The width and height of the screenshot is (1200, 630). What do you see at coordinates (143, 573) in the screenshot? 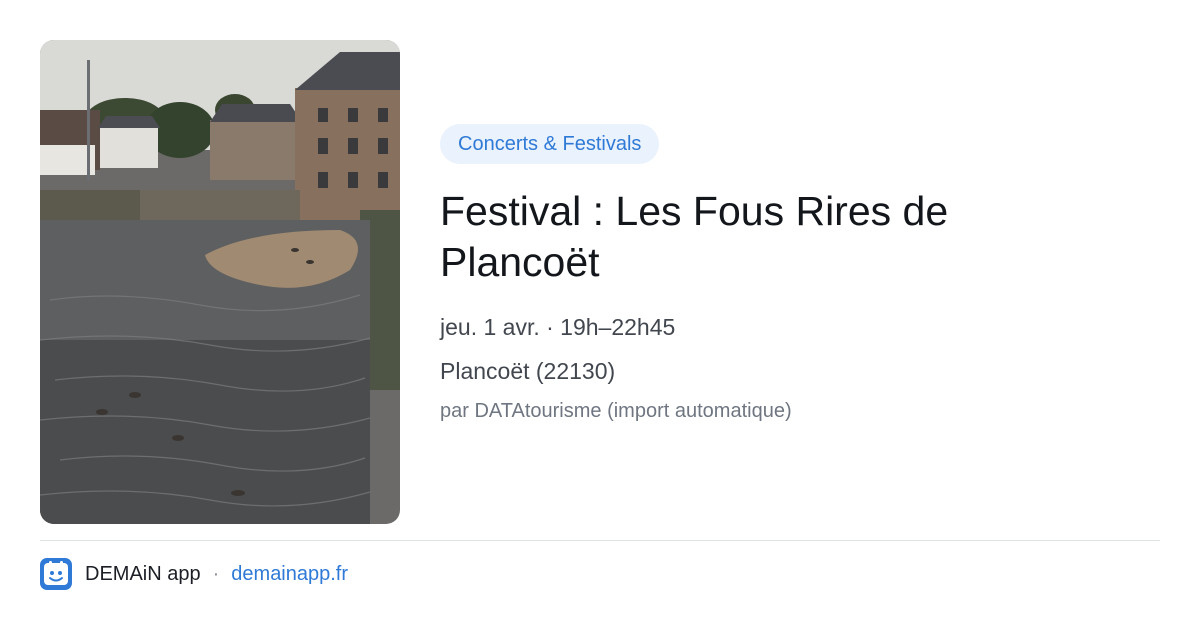
I see `app-name: DEMAiN app` at bounding box center [143, 573].